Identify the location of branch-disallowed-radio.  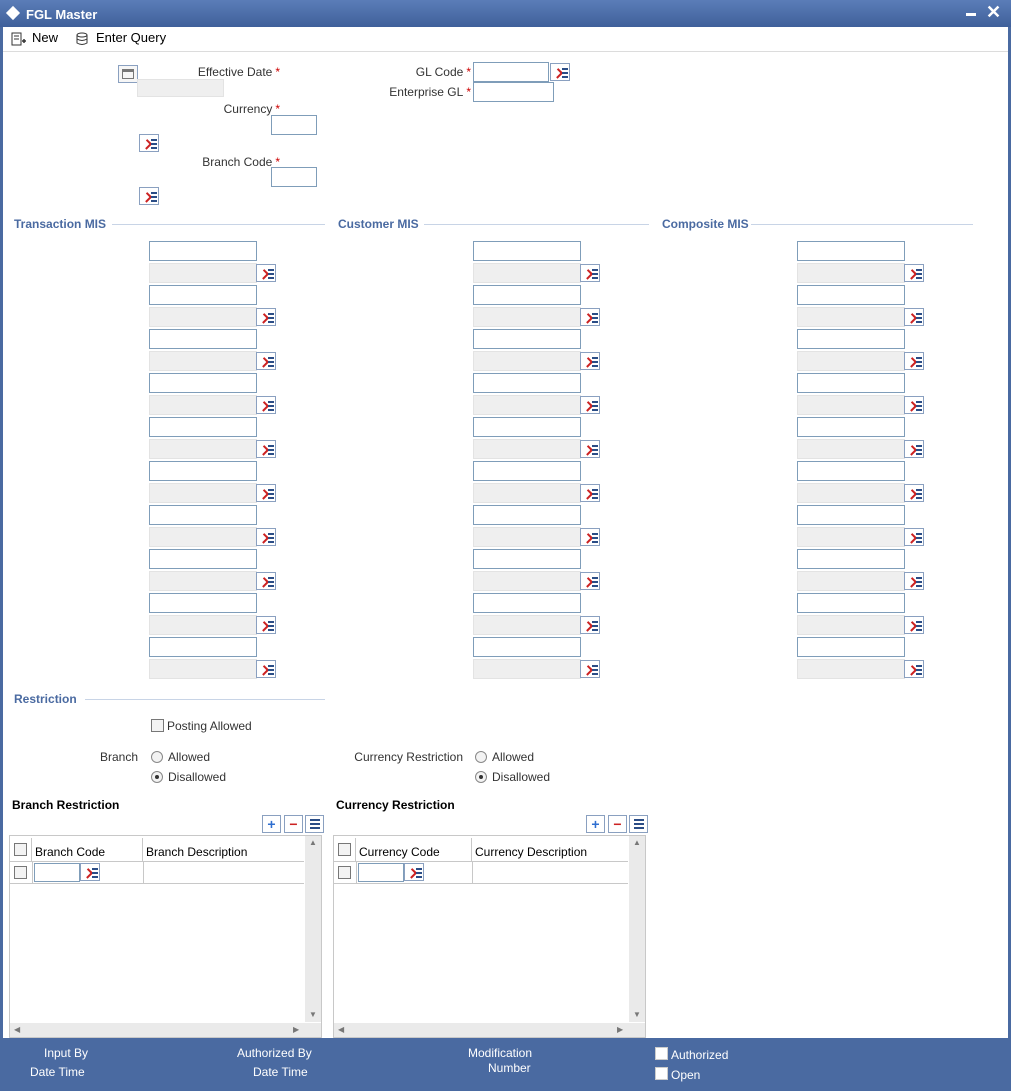
(157, 777).